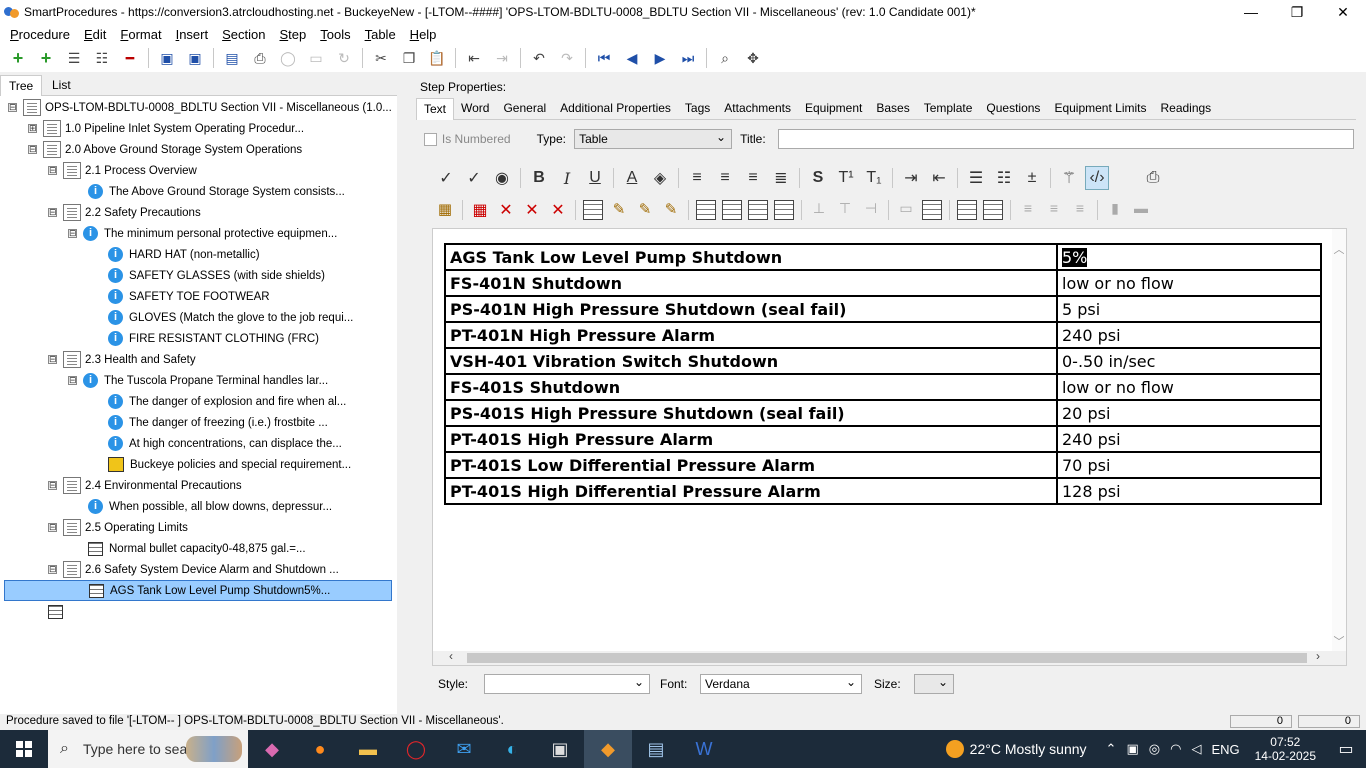 The height and width of the screenshot is (768, 1366). I want to click on window-icon: ▭, so click(316, 58).